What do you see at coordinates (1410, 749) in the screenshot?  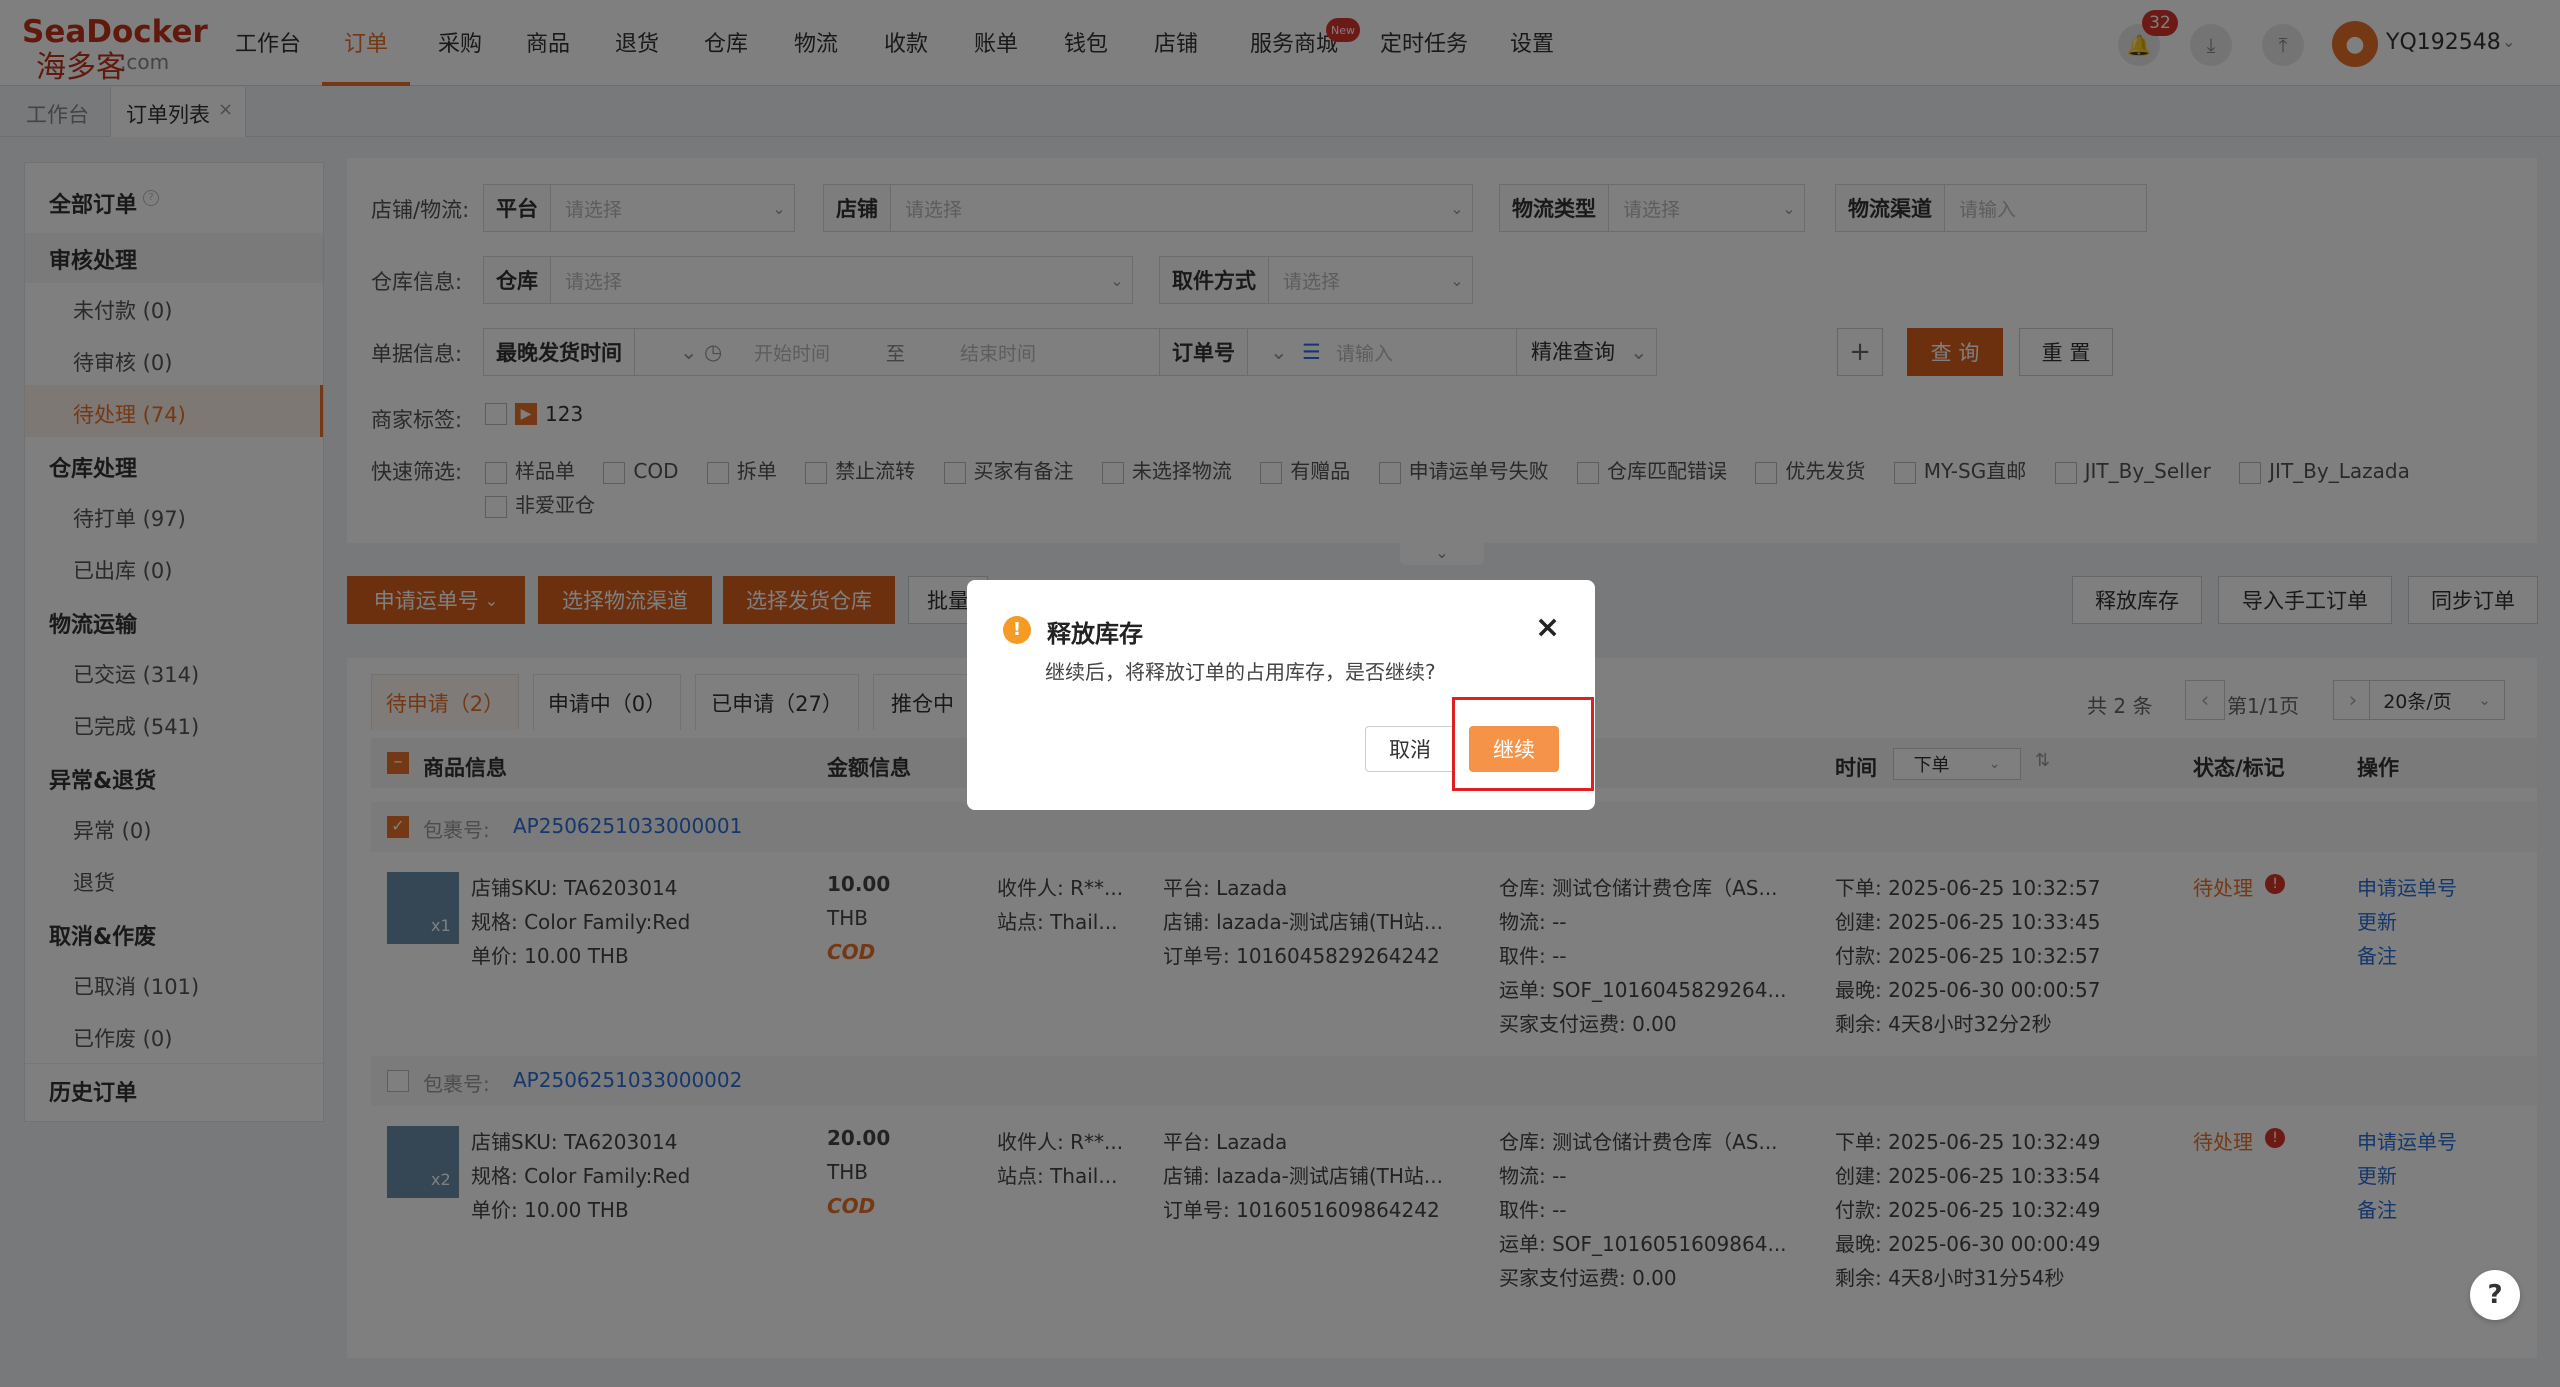 I see `cancel-button: 取消` at bounding box center [1410, 749].